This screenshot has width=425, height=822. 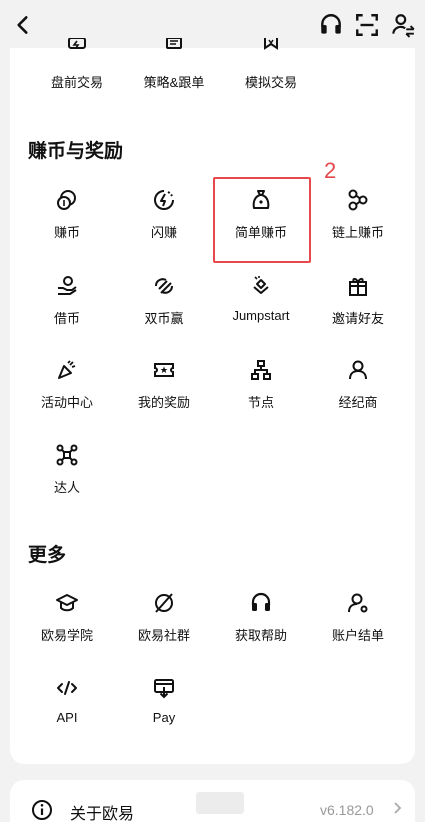 I want to click on grid-item-label: 欧易学院, so click(x=66, y=635).